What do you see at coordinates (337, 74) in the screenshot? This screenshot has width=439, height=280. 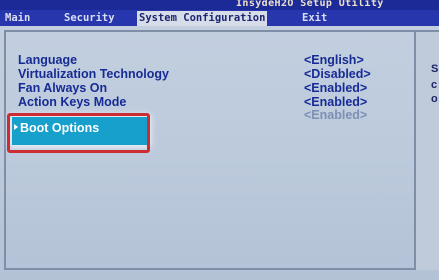 I see `setting-virtualization-value: <Disabled>` at bounding box center [337, 74].